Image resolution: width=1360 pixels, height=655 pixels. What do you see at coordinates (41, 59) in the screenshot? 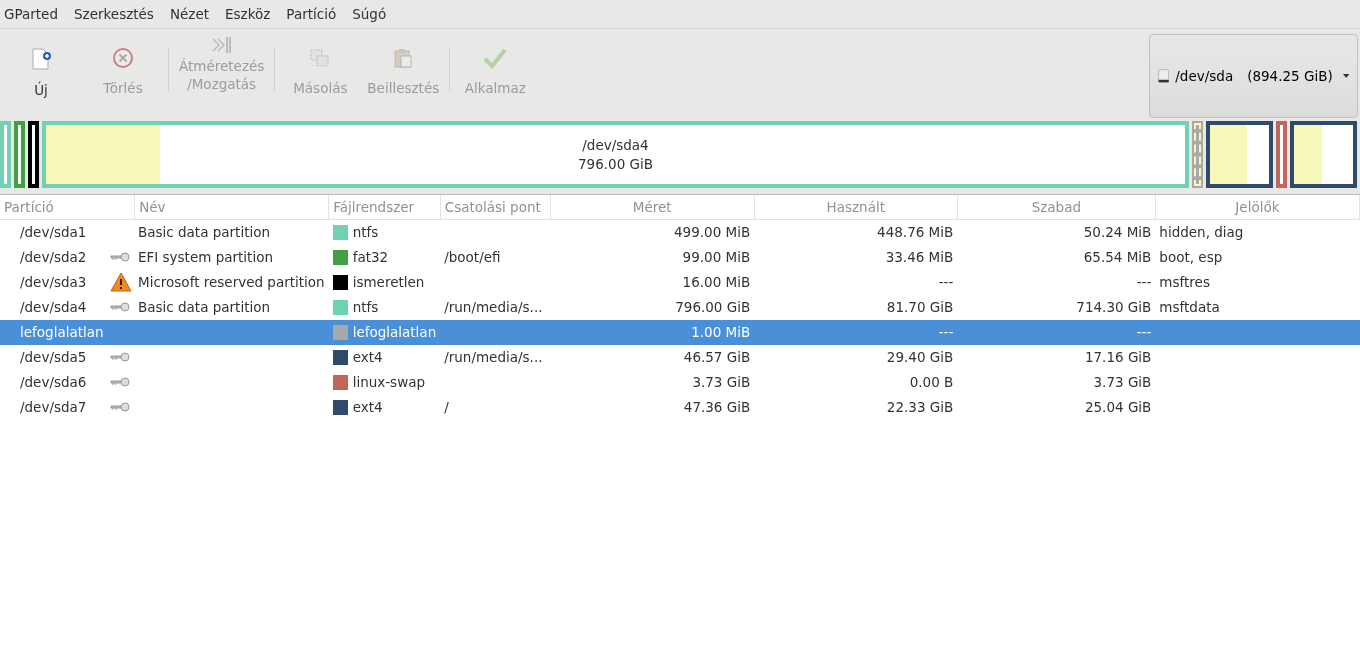
I see `new-file-icon` at bounding box center [41, 59].